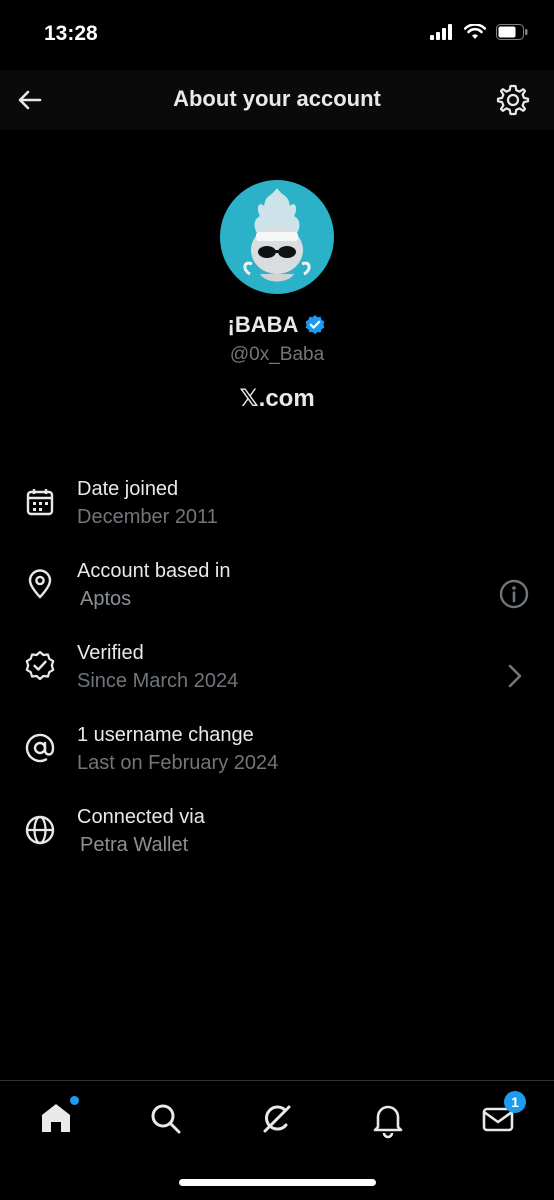 Image resolution: width=554 pixels, height=1200 pixels. Describe the element at coordinates (441, 32) in the screenshot. I see `signal-icon` at that location.